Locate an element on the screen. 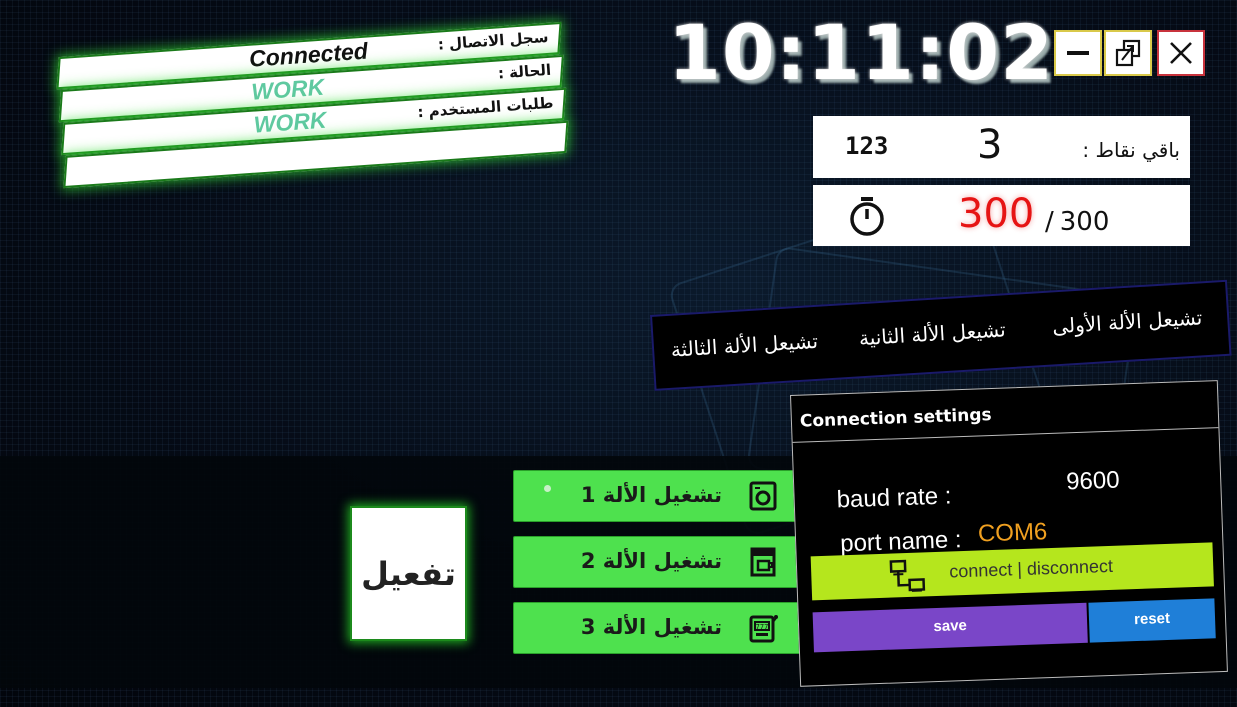 This screenshot has height=707, width=1237. tab-machine-2: تشيعل الألة الثانية is located at coordinates (932, 333).